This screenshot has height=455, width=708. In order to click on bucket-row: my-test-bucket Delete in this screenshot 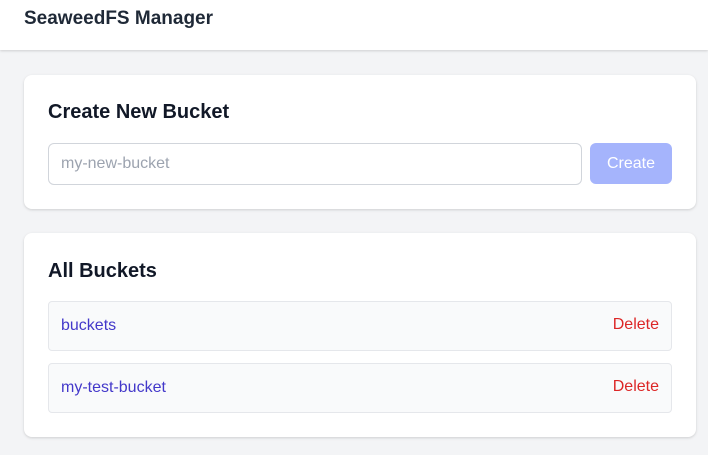, I will do `click(360, 388)`.